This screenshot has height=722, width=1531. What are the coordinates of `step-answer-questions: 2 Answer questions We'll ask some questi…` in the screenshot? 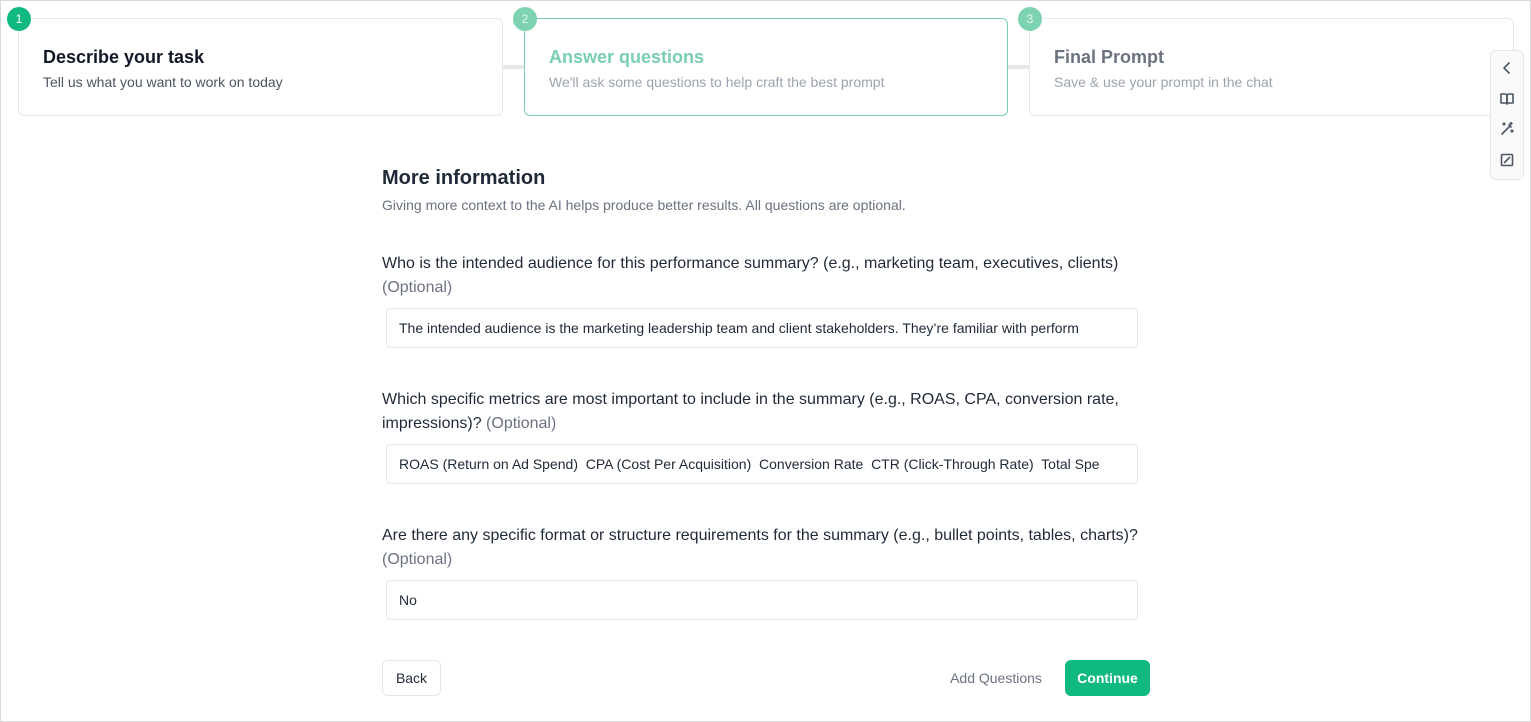 It's located at (760, 61).